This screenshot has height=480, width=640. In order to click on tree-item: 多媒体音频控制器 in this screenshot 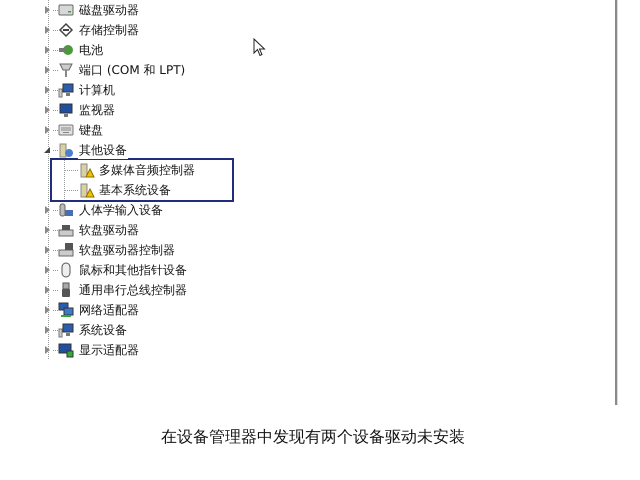, I will do `click(147, 170)`.